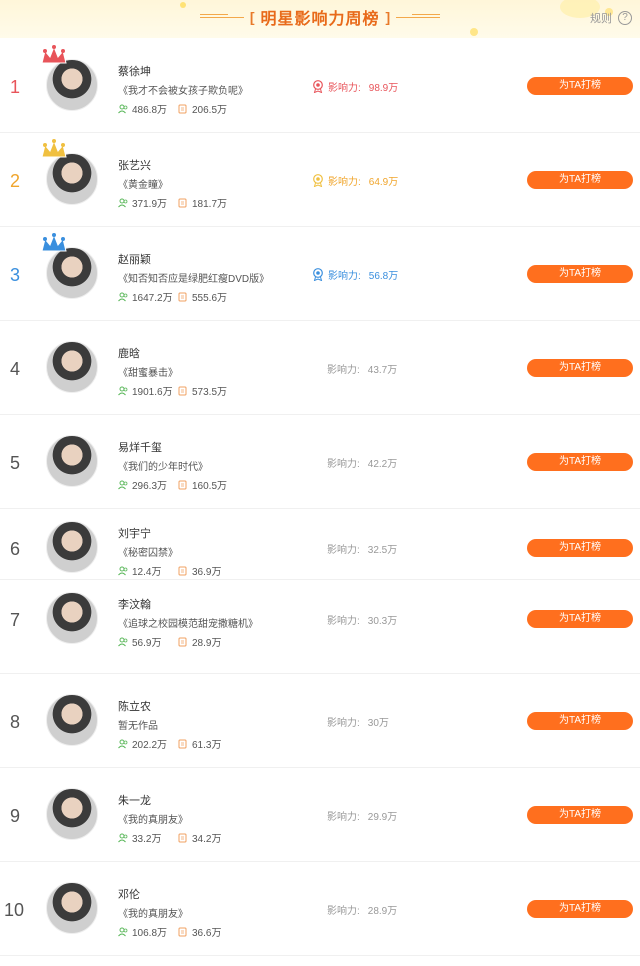 The height and width of the screenshot is (966, 640). I want to click on star-work: 暂无作品, so click(138, 724).